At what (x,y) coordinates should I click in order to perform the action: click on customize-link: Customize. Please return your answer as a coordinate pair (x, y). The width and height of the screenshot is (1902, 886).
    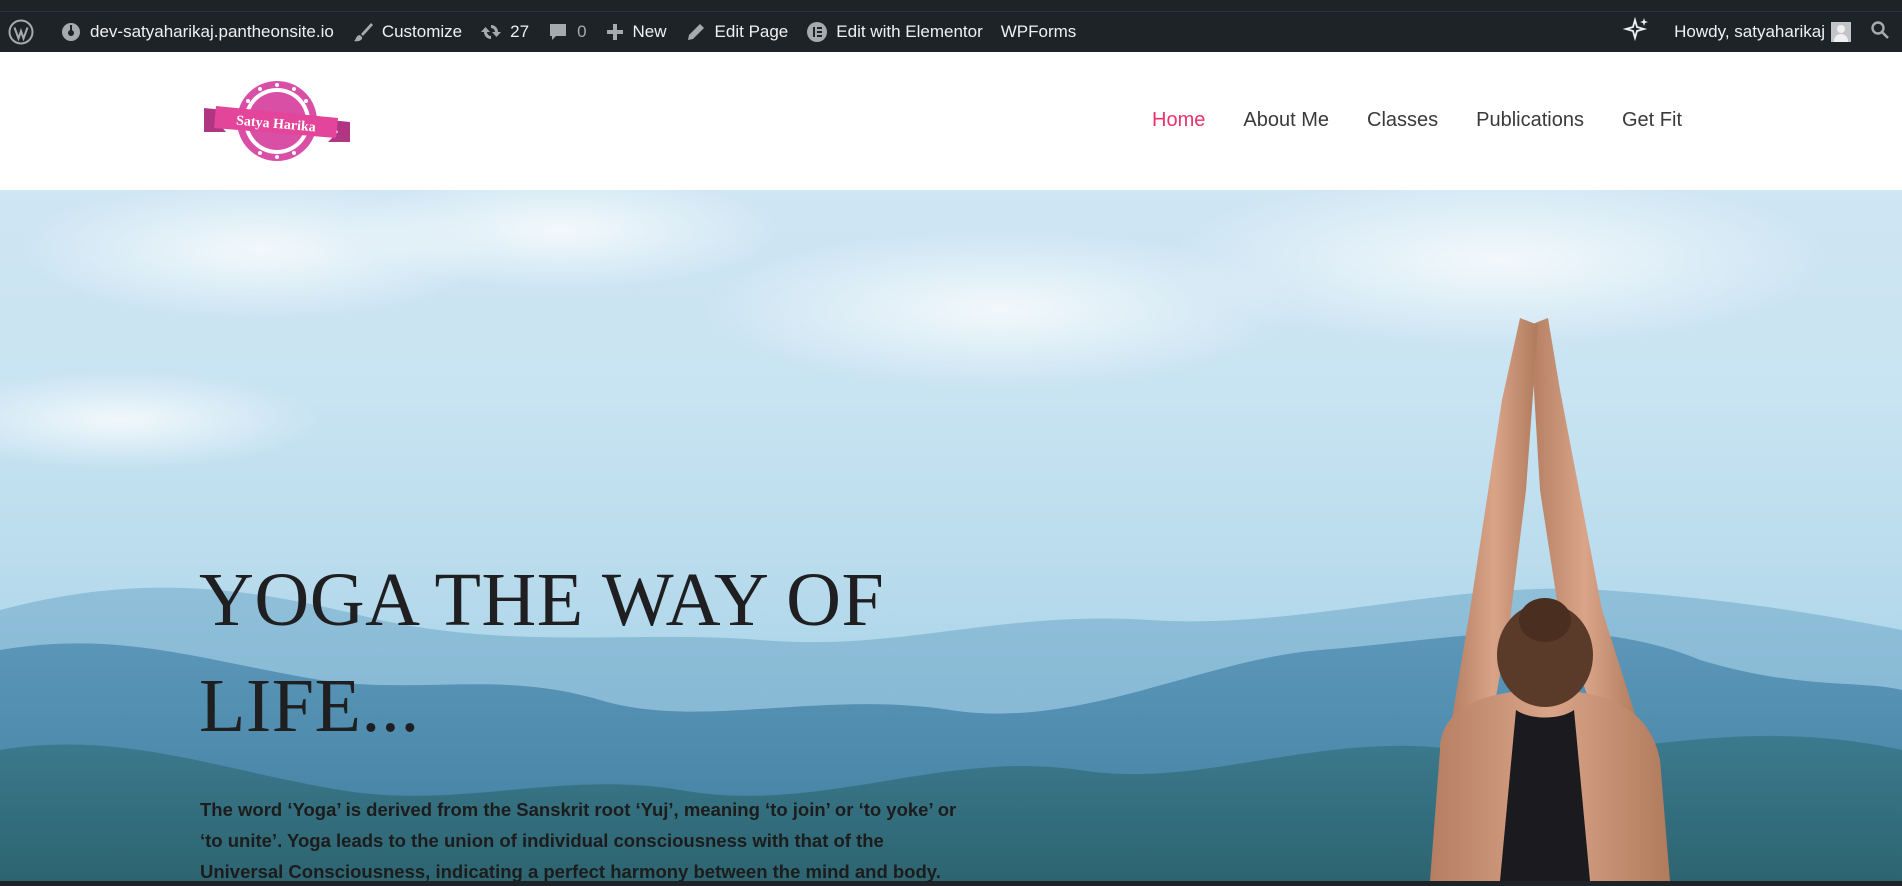
    Looking at the image, I should click on (407, 32).